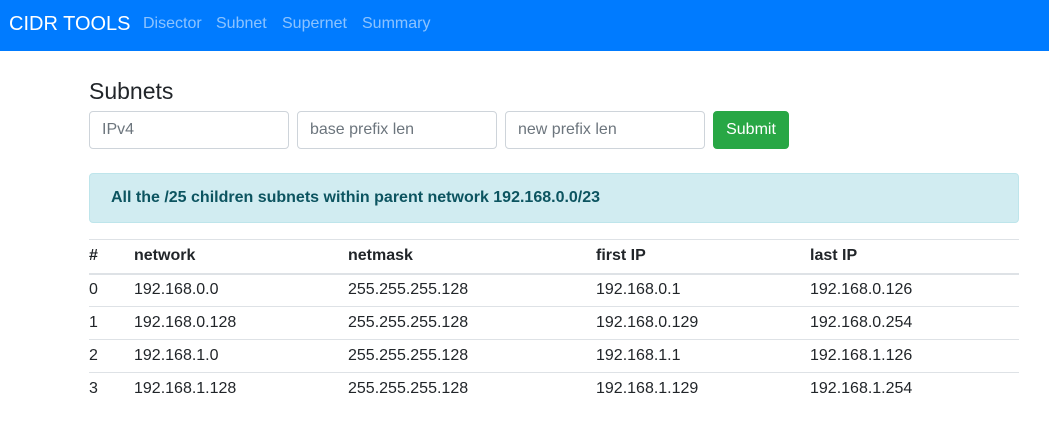 Image resolution: width=1049 pixels, height=425 pixels. I want to click on column-header-netmask: netmask, so click(472, 257).